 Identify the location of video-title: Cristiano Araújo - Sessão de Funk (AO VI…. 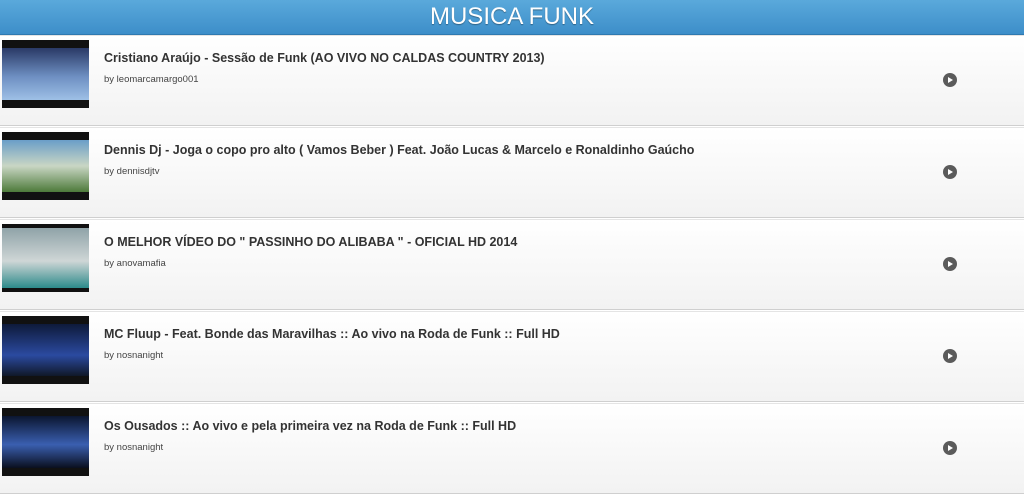
(324, 58).